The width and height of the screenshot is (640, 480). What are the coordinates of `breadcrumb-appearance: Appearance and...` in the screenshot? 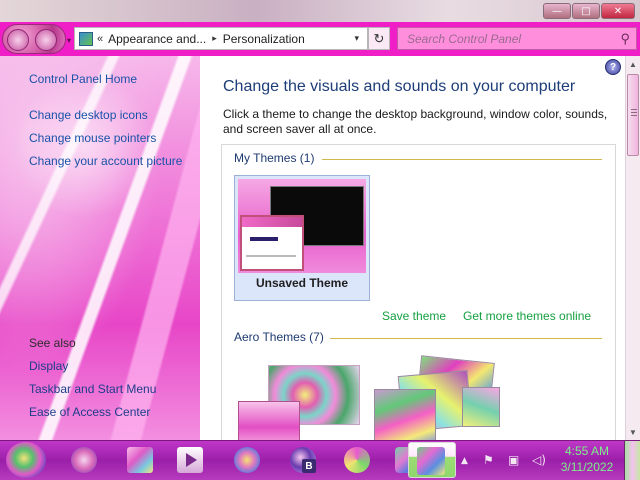 It's located at (157, 39).